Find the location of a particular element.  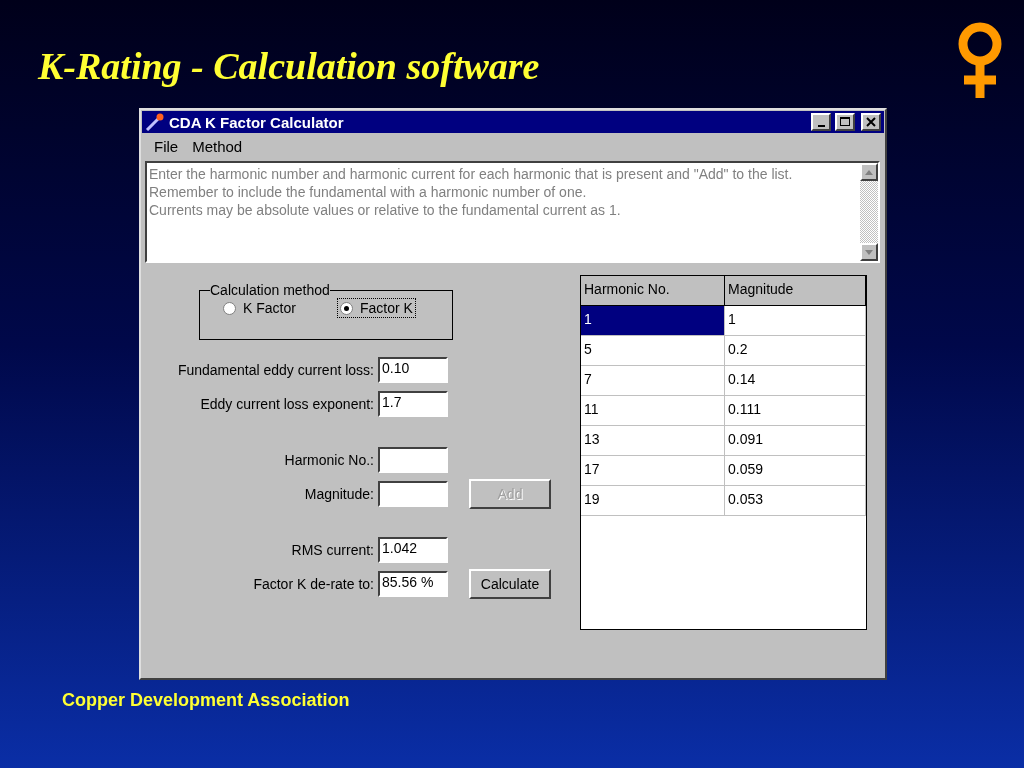

maximize-button is located at coordinates (845, 122).